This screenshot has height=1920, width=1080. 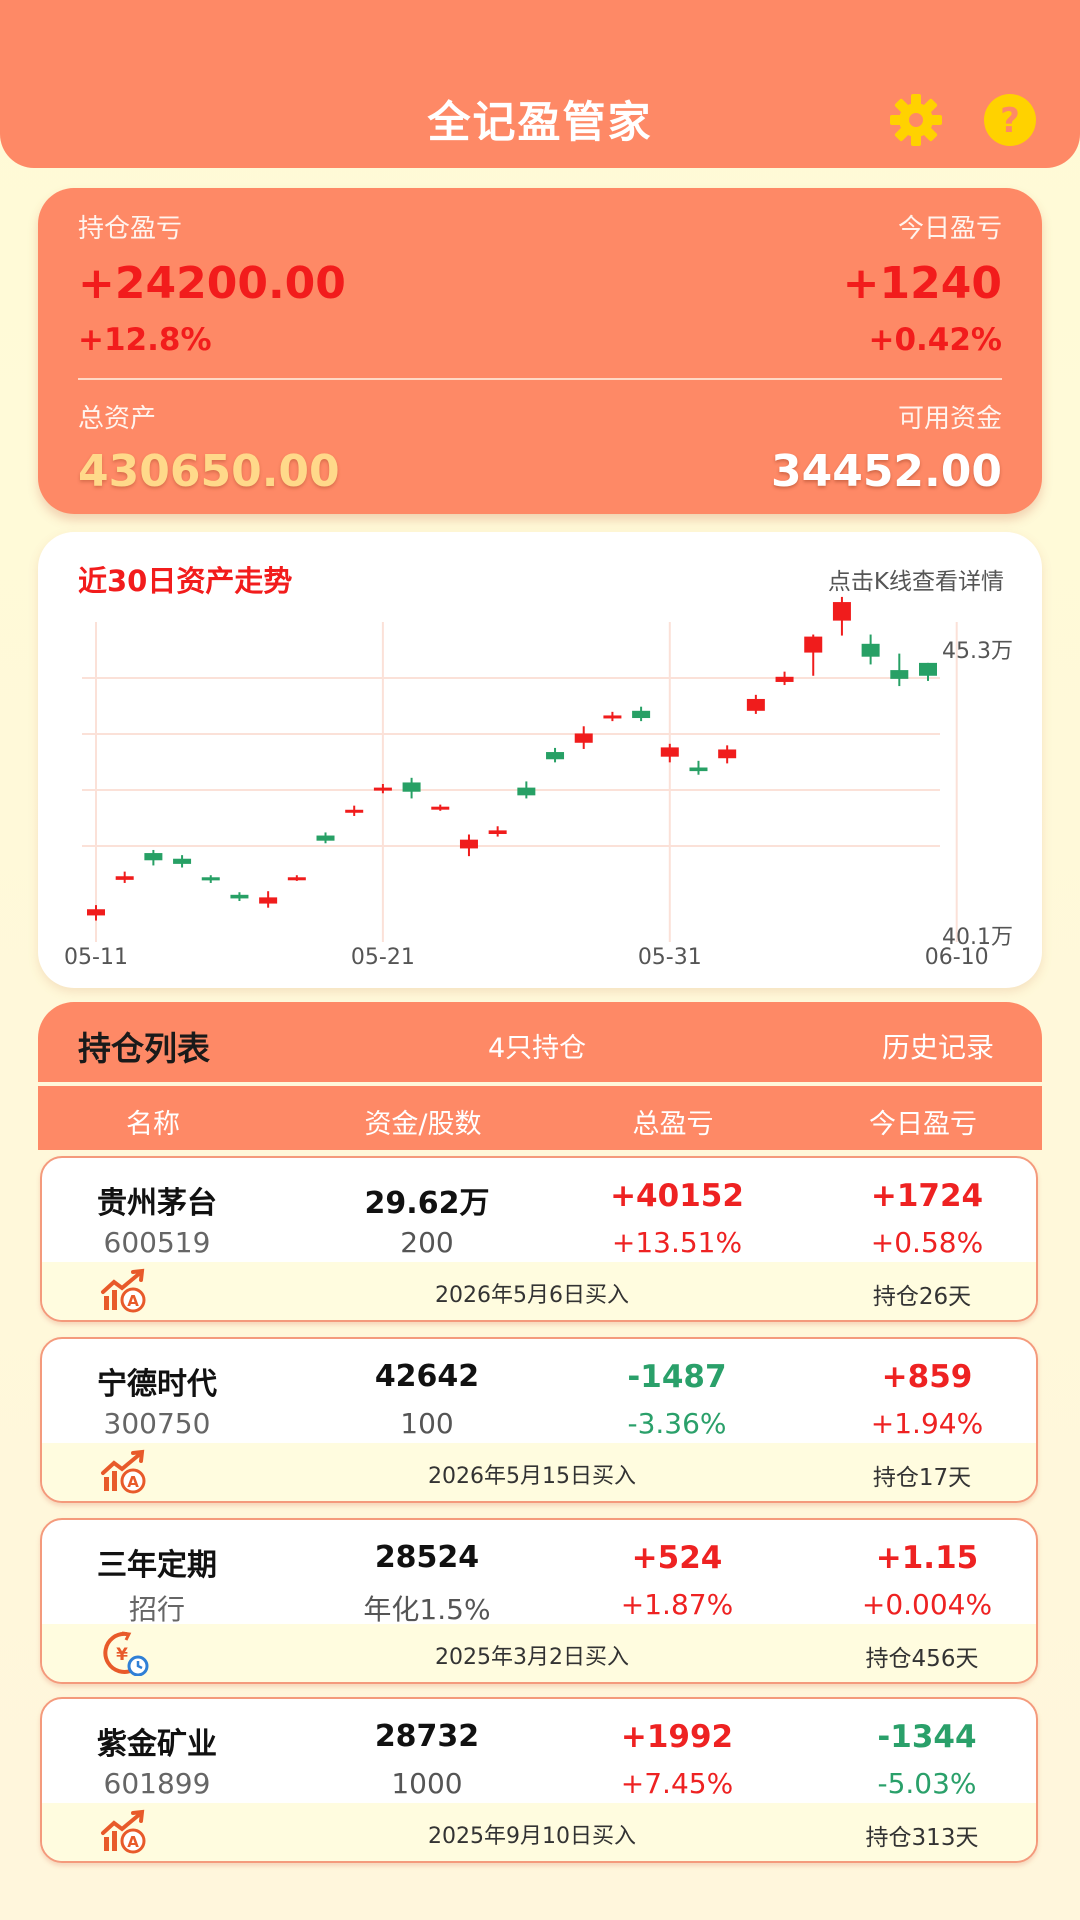 What do you see at coordinates (540, 379) in the screenshot?
I see `summary-divider` at bounding box center [540, 379].